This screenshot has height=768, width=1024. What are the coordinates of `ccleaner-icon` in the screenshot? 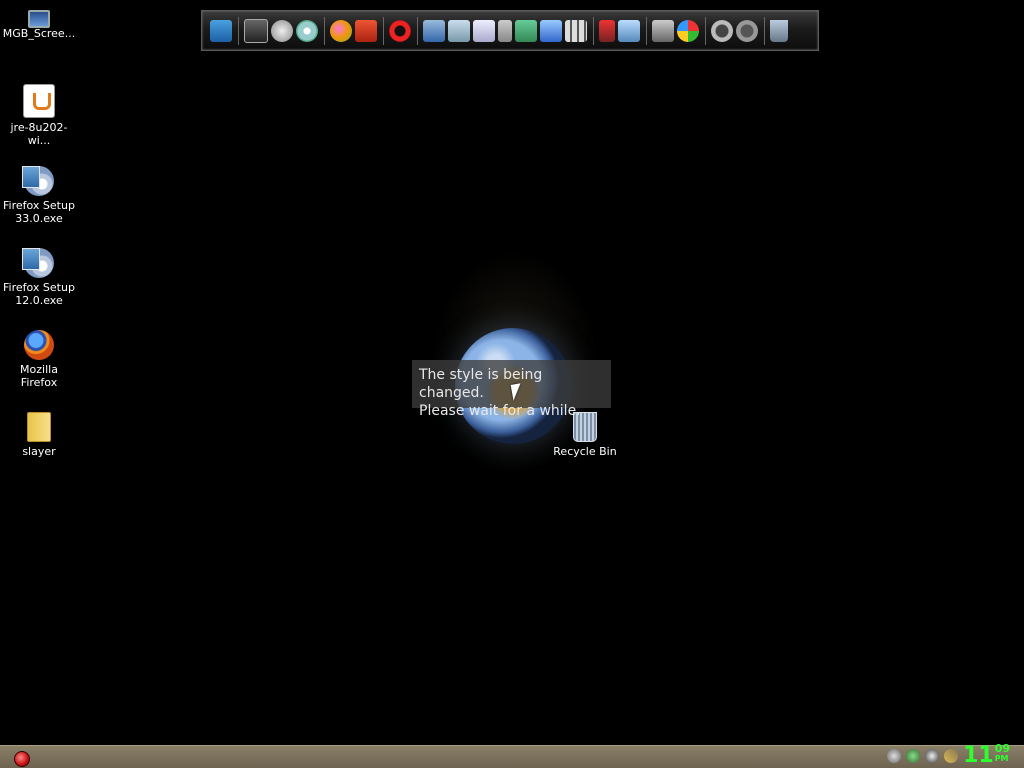 It's located at (400, 30).